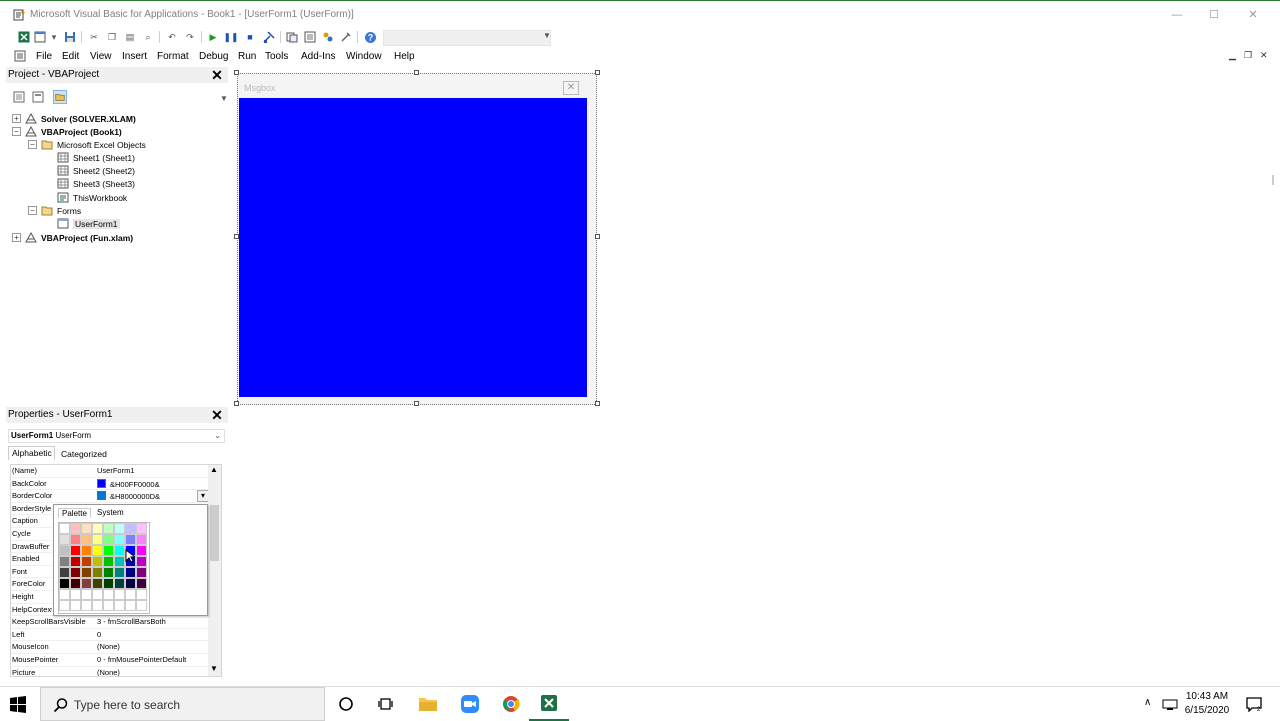 Image resolution: width=1280 pixels, height=721 pixels. Describe the element at coordinates (110, 647) in the screenshot. I see `property-row-mouseicon: MouseIcon (None)` at that location.